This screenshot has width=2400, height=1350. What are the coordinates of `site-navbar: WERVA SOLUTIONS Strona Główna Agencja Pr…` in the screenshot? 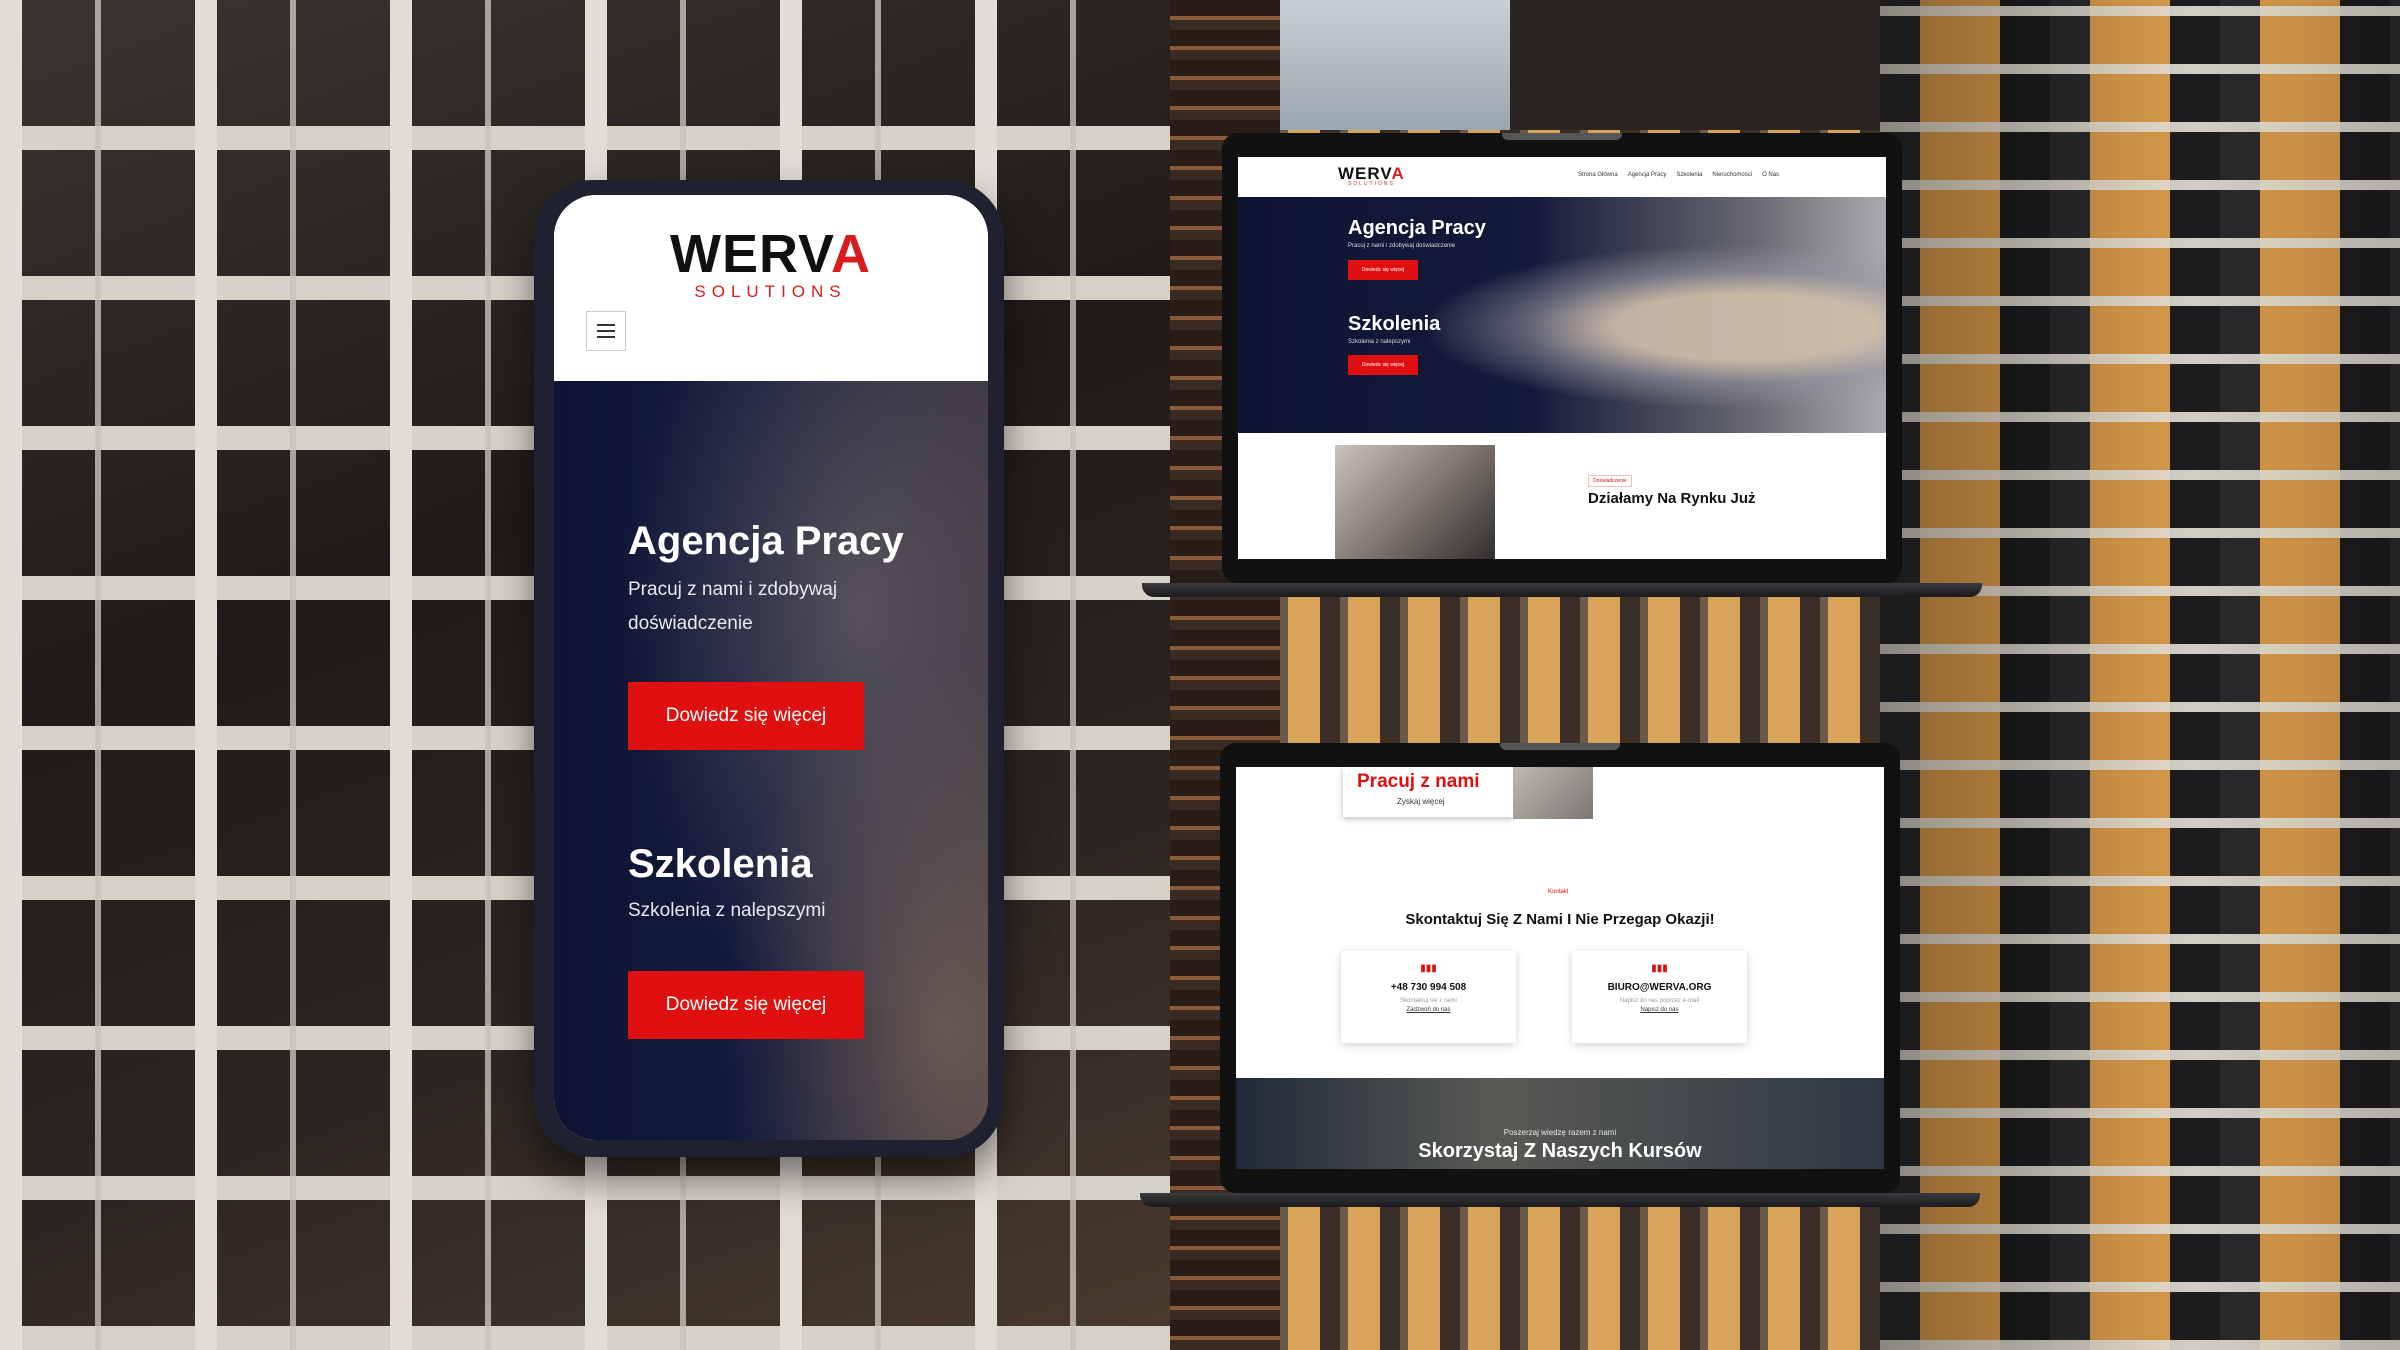 It's located at (1562, 177).